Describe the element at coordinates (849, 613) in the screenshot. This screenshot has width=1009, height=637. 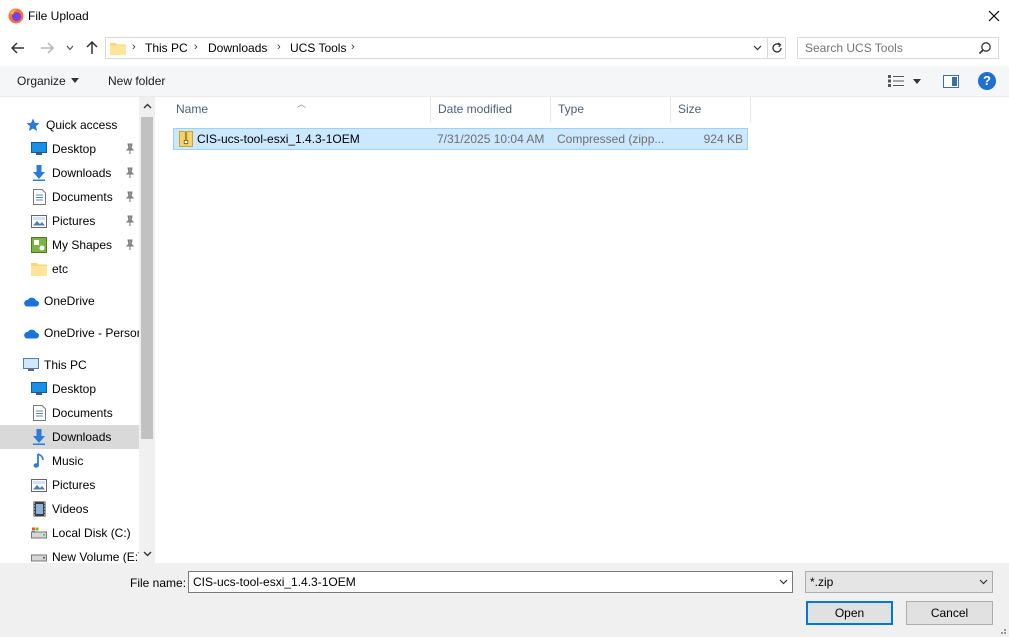
I see `open-button: Open` at that location.